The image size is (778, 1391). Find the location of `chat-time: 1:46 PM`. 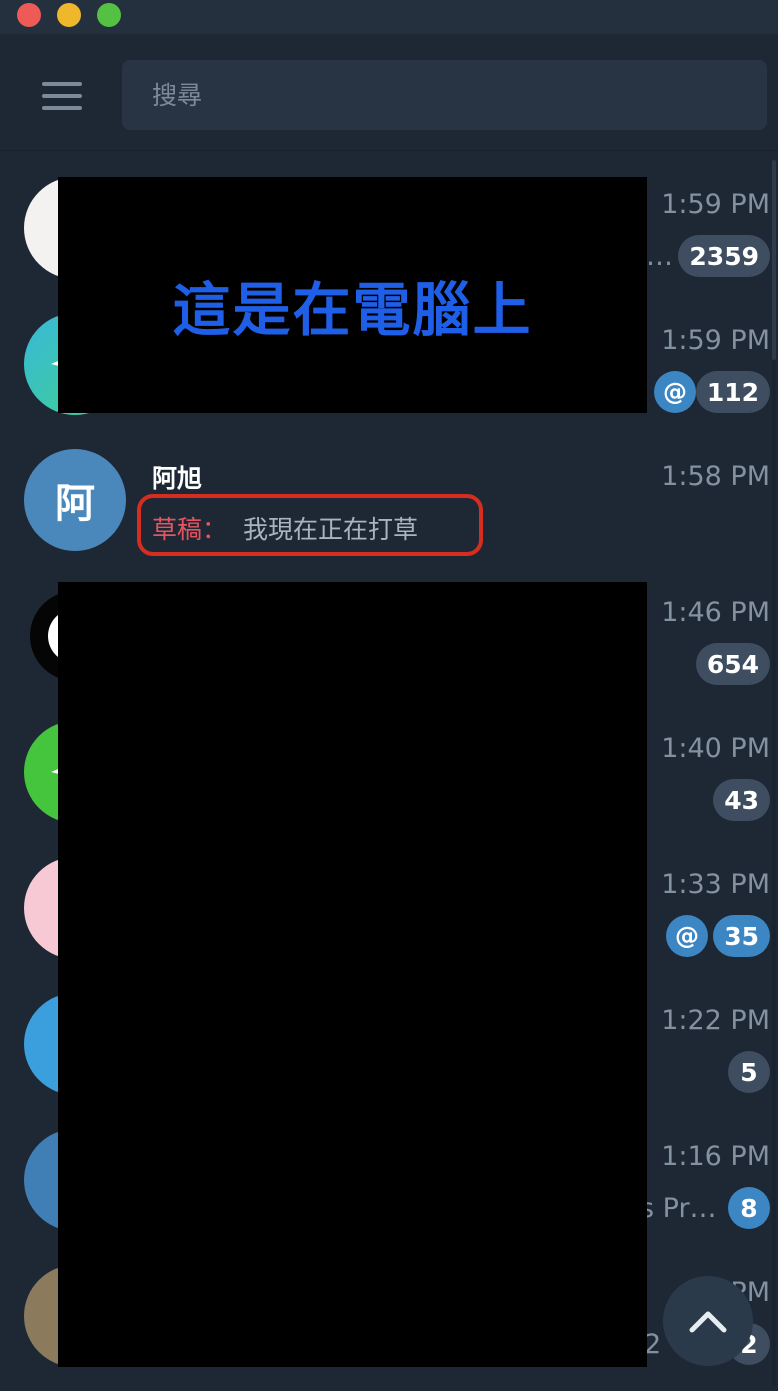

chat-time: 1:46 PM is located at coordinates (715, 612).